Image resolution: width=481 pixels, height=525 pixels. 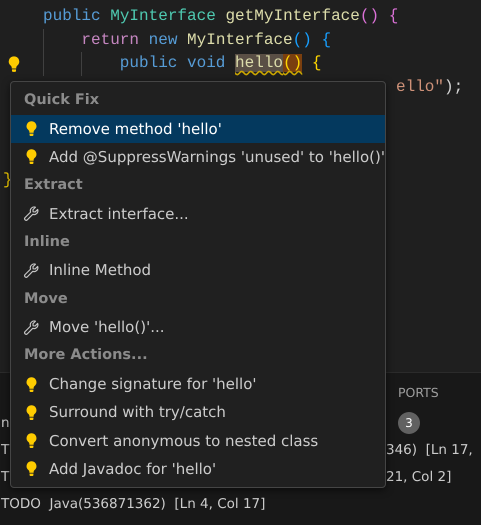 What do you see at coordinates (259, 63) in the screenshot?
I see `code-token: hello` at bounding box center [259, 63].